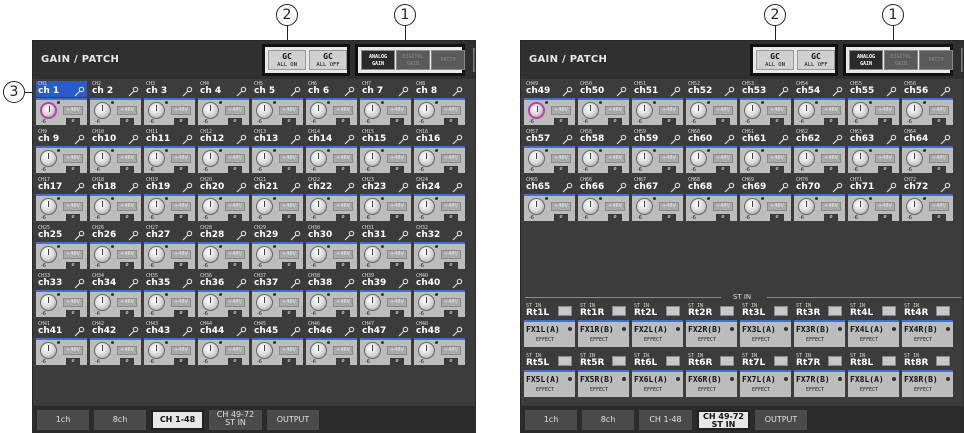 The image size is (964, 433). Describe the element at coordinates (873, 383) in the screenshot. I see `stin-patch-area: FX8L(A) EFFECT` at that location.